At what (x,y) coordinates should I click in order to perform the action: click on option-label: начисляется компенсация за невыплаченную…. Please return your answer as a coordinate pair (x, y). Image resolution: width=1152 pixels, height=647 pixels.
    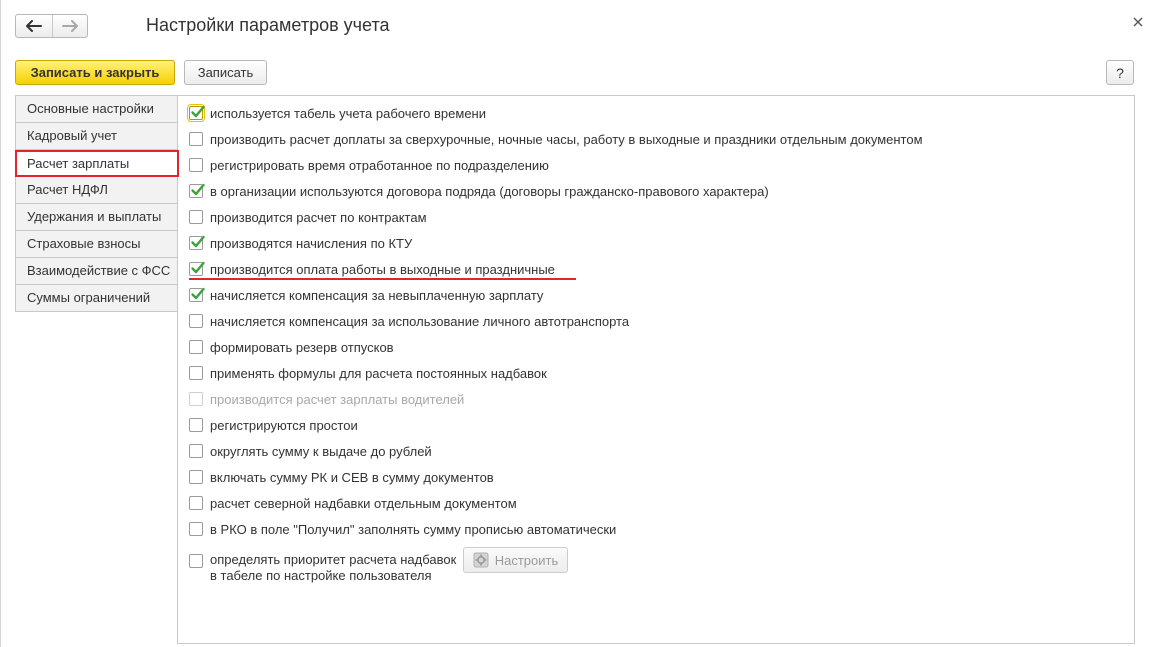
    Looking at the image, I should click on (377, 295).